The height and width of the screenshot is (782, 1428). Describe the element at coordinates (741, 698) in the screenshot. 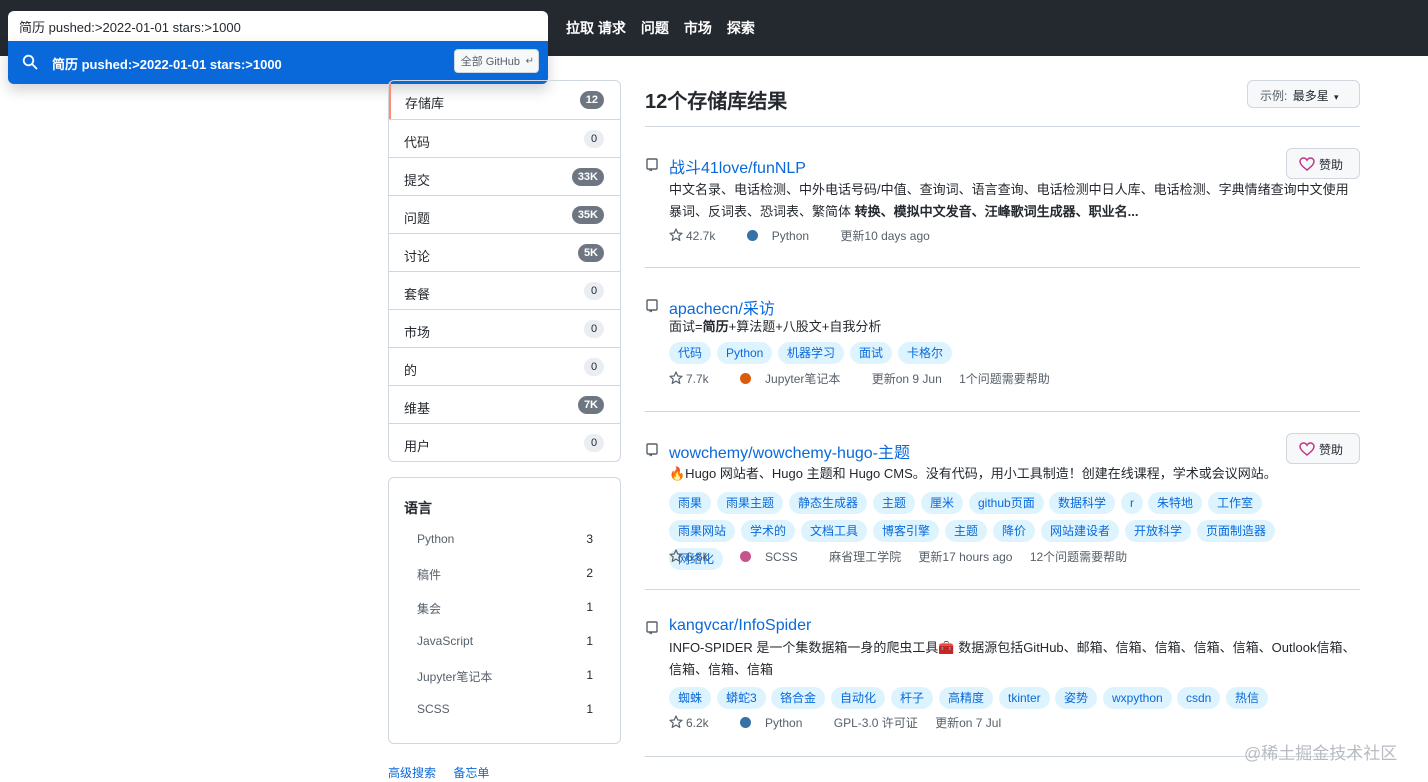

I see `topic-tag: 蟒蛇3` at that location.